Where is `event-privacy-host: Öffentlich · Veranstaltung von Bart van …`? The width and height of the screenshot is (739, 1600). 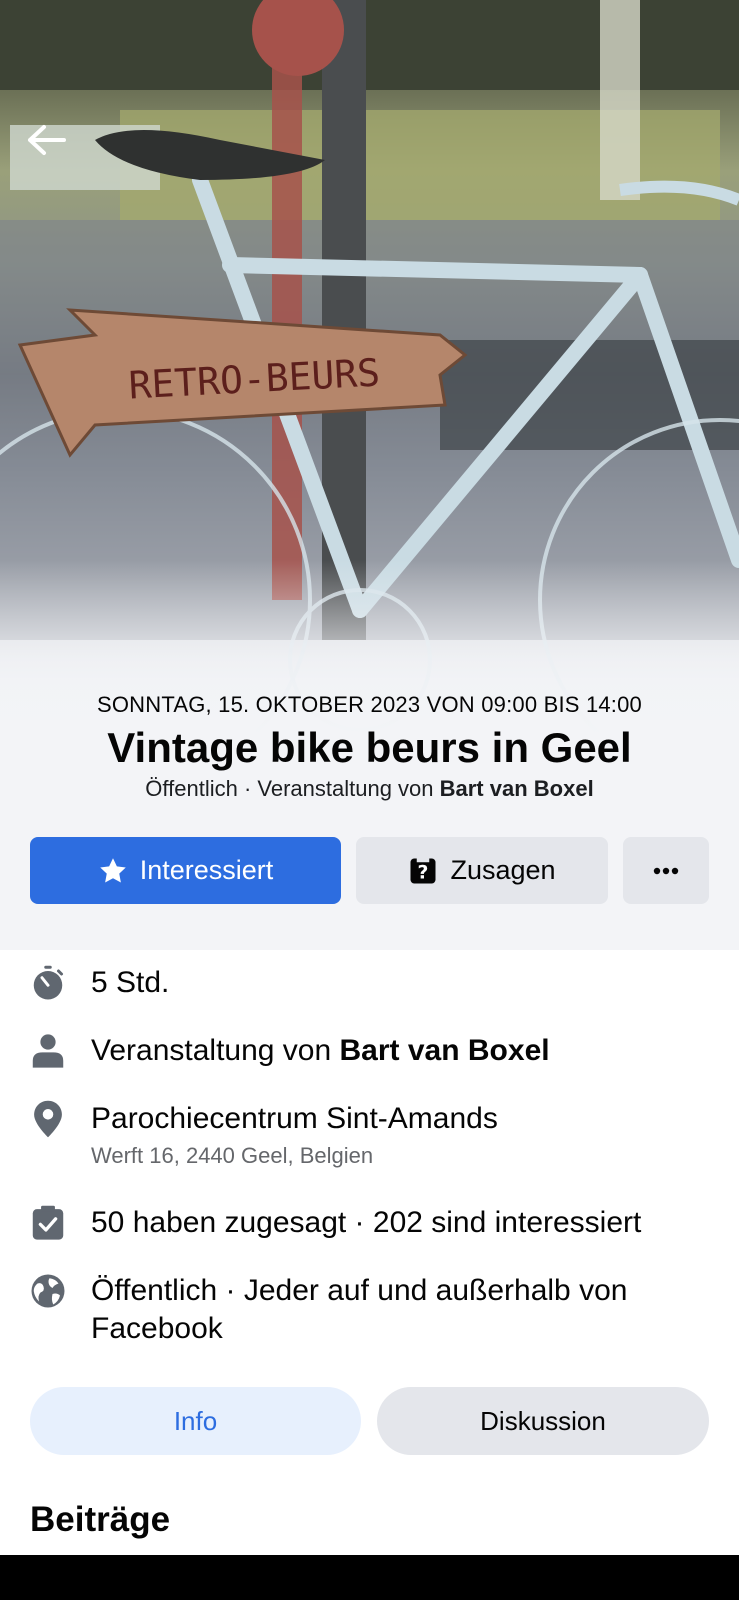
event-privacy-host: Öffentlich · Veranstaltung von Bart van … is located at coordinates (369, 789).